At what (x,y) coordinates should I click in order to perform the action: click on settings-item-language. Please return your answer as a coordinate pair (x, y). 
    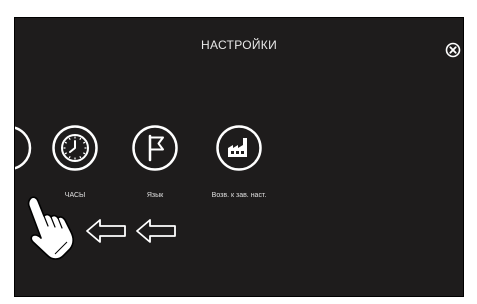
    Looking at the image, I should click on (155, 150).